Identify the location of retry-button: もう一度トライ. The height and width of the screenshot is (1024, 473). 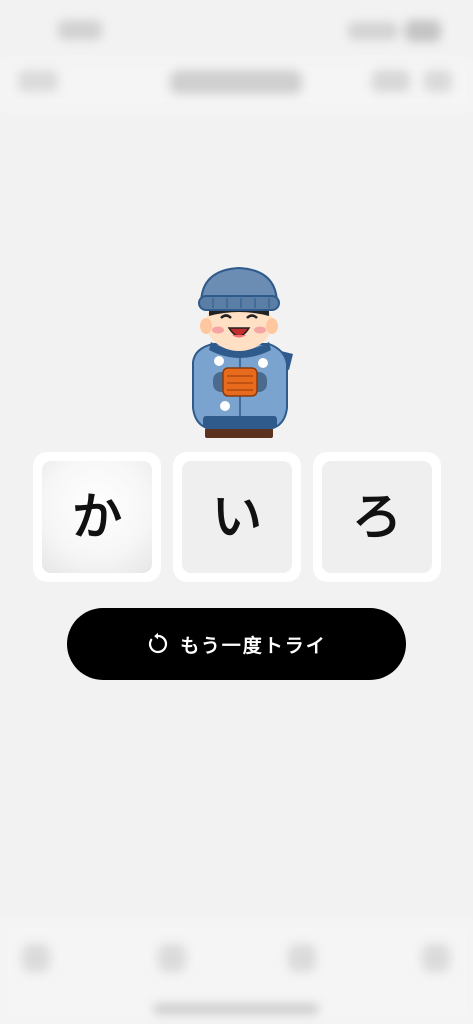
(236, 644).